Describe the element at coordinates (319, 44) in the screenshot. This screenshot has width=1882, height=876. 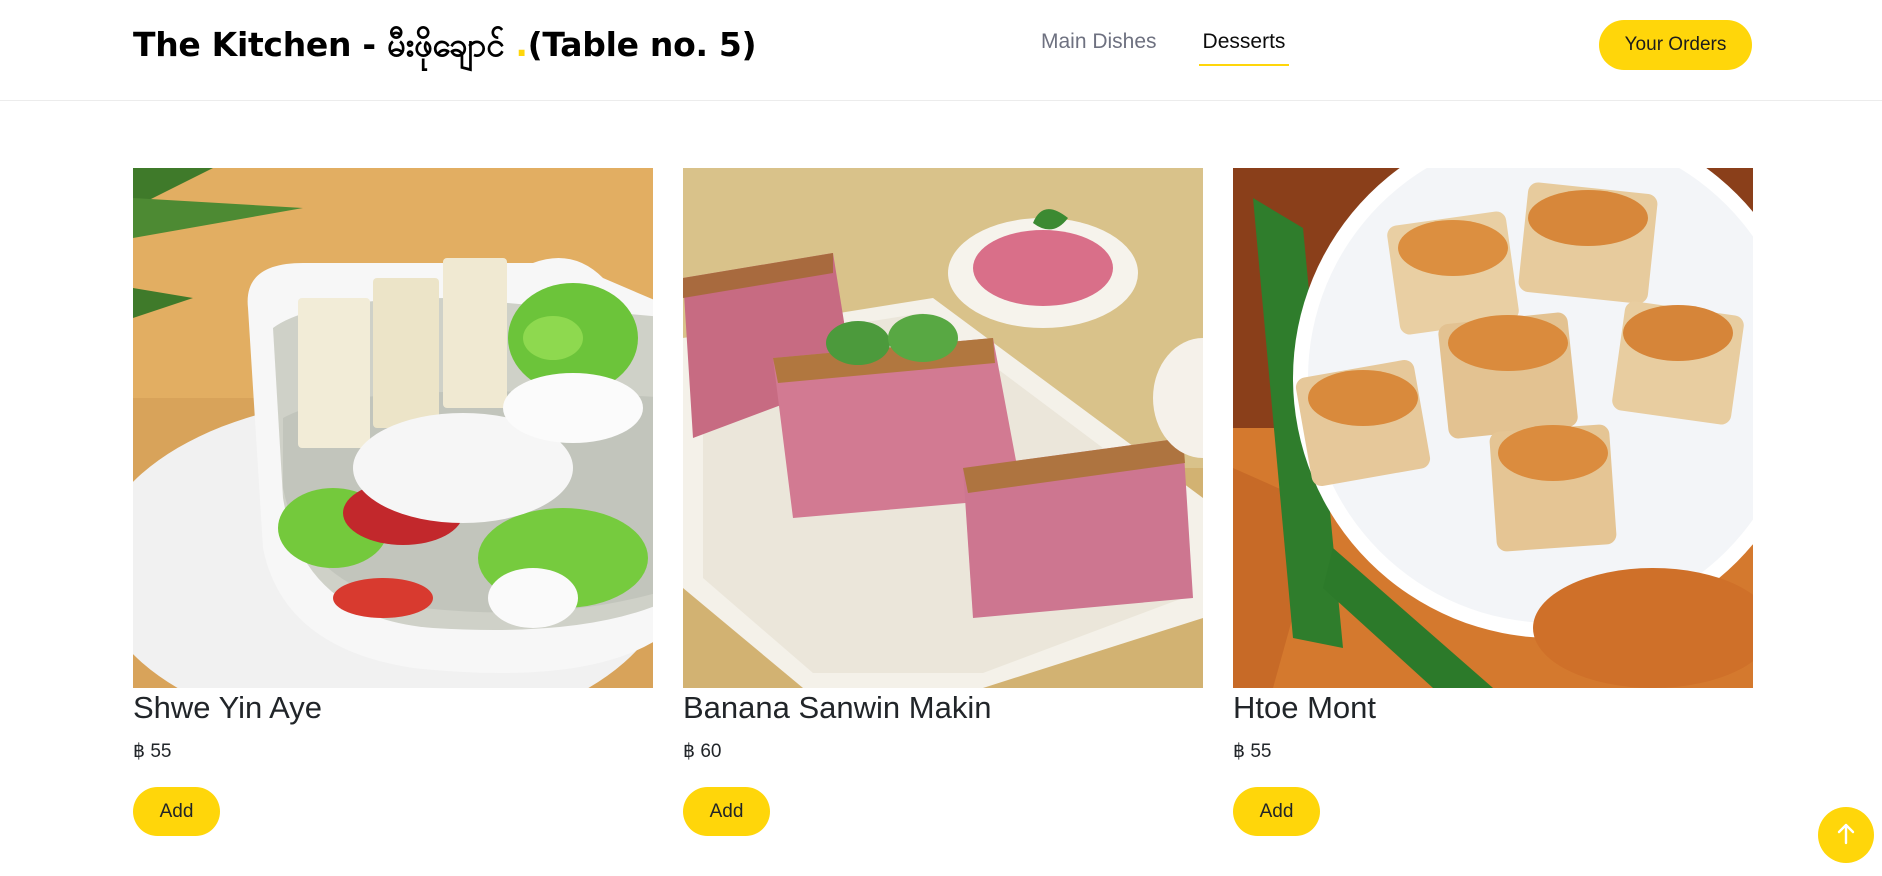
I see `brand-name: The Kitchen - မီးဖိုချောင်` at that location.